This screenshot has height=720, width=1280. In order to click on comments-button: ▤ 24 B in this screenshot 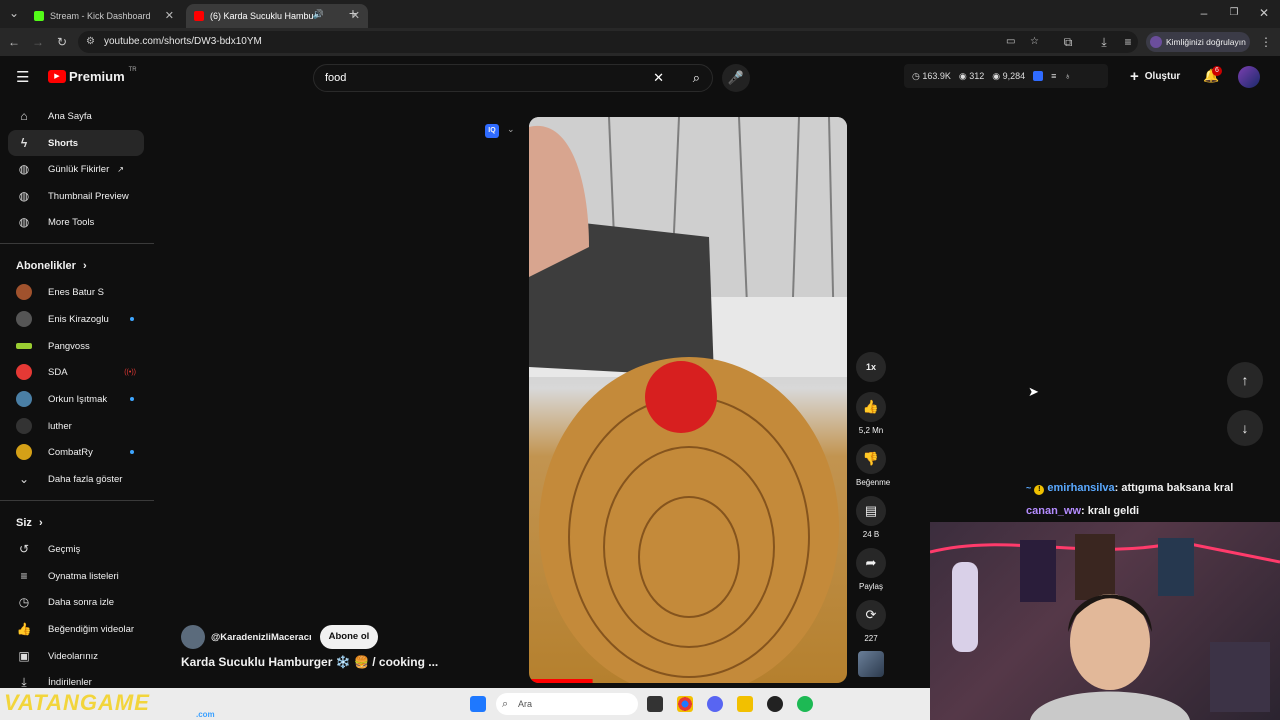, I will do `click(871, 517)`.